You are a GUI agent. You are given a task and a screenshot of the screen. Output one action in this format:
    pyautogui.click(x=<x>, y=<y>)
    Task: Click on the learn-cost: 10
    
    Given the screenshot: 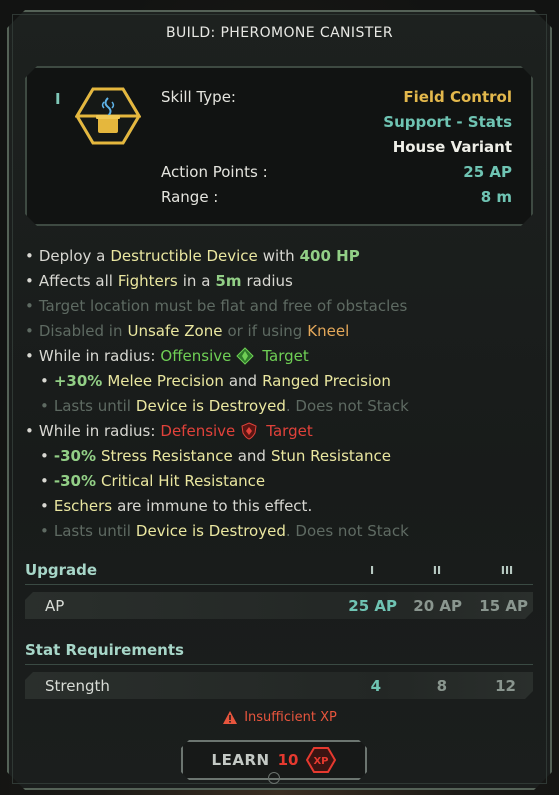 What is the action you would take?
    pyautogui.click(x=288, y=760)
    